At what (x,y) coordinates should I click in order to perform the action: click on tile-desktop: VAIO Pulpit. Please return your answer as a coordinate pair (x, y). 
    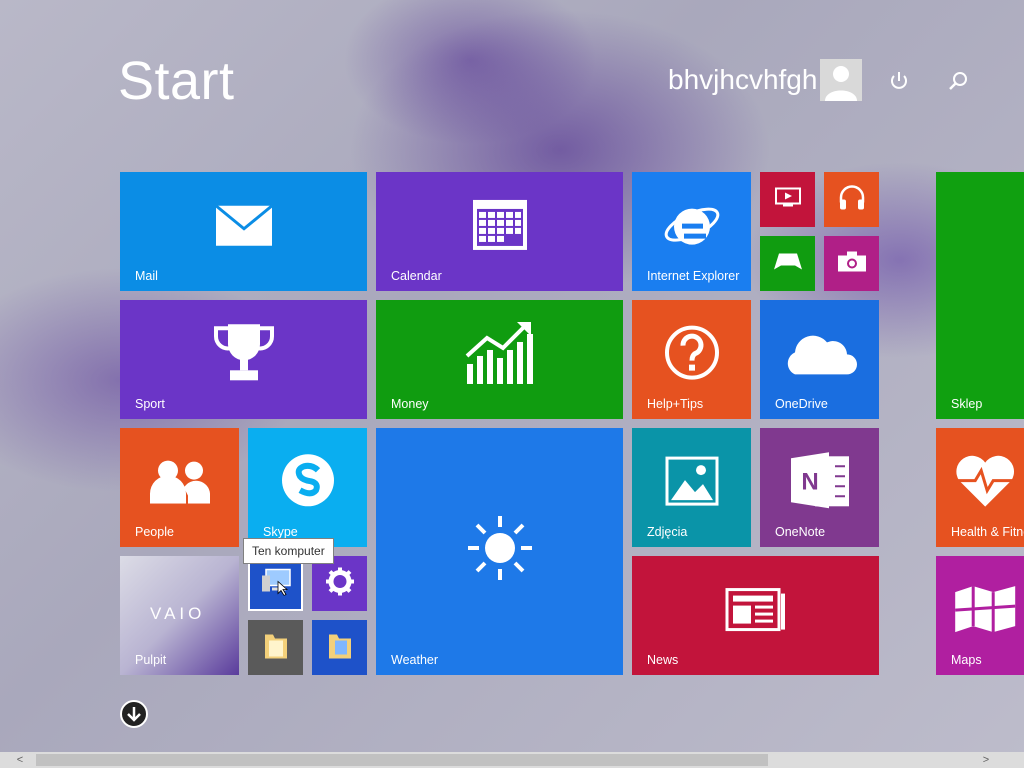
    Looking at the image, I should click on (179, 615).